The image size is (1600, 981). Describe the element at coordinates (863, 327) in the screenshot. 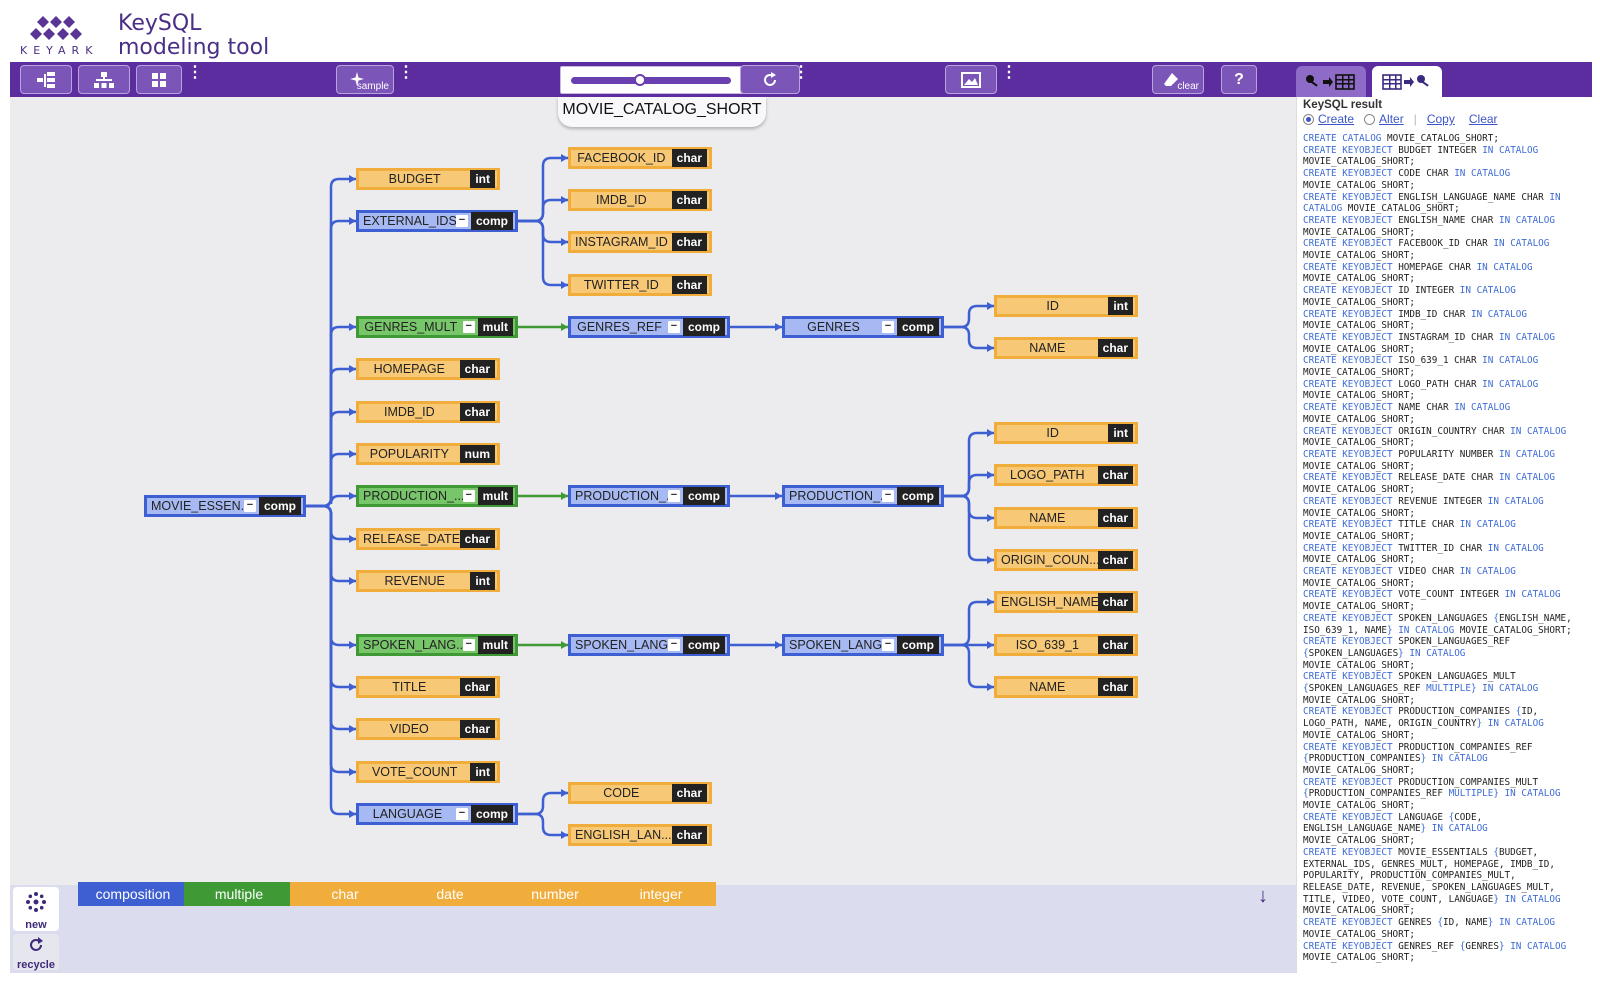

I see `node-genres: GENRES − comp` at that location.